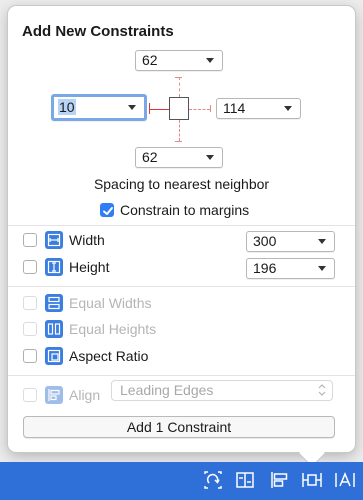 The height and width of the screenshot is (500, 363). Describe the element at coordinates (67, 107) in the screenshot. I see `left-spacing-value: 10` at that location.